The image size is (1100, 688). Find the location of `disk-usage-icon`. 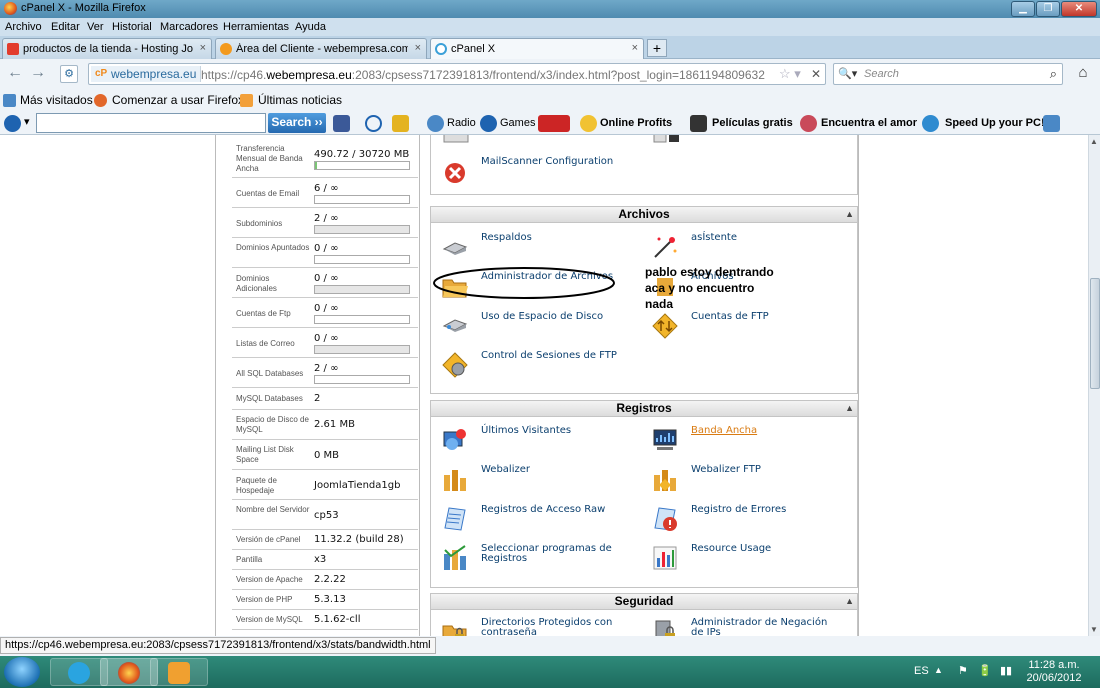

disk-usage-icon is located at coordinates (455, 325).